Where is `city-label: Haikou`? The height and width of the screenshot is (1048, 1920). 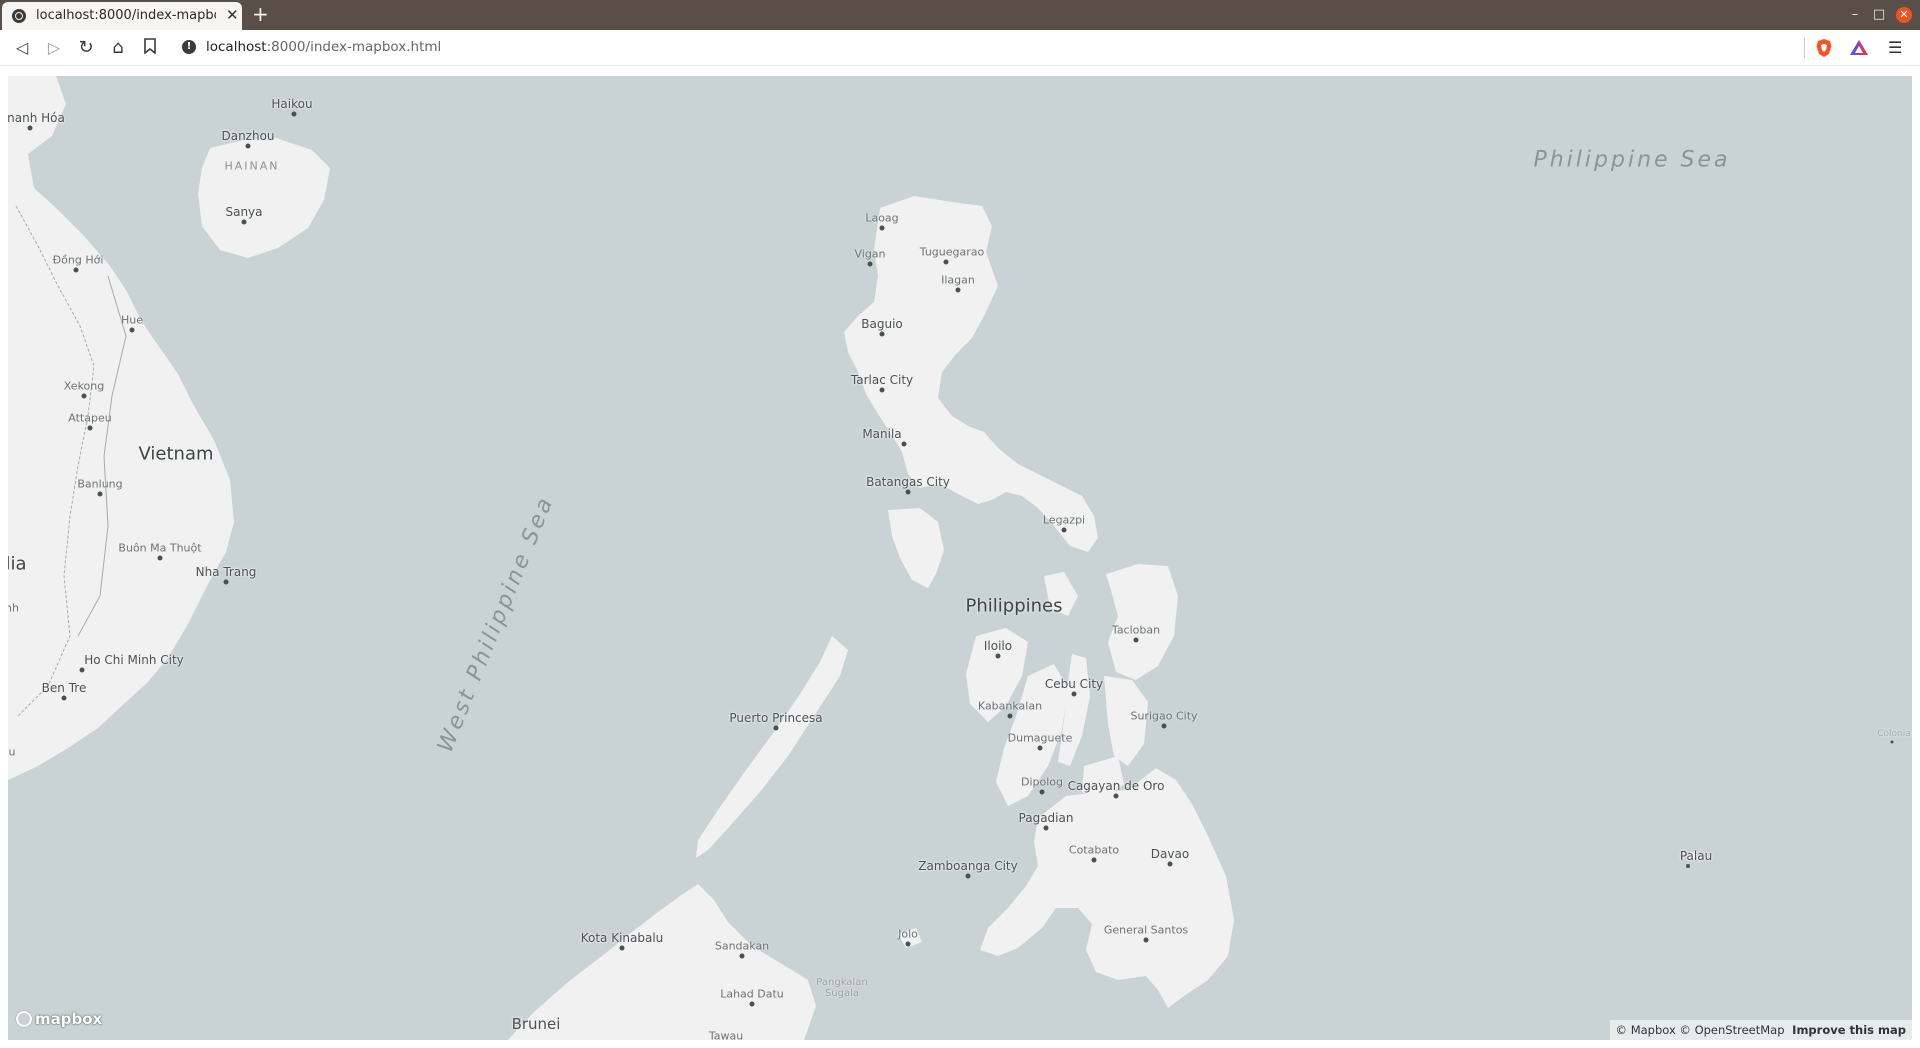 city-label: Haikou is located at coordinates (292, 104).